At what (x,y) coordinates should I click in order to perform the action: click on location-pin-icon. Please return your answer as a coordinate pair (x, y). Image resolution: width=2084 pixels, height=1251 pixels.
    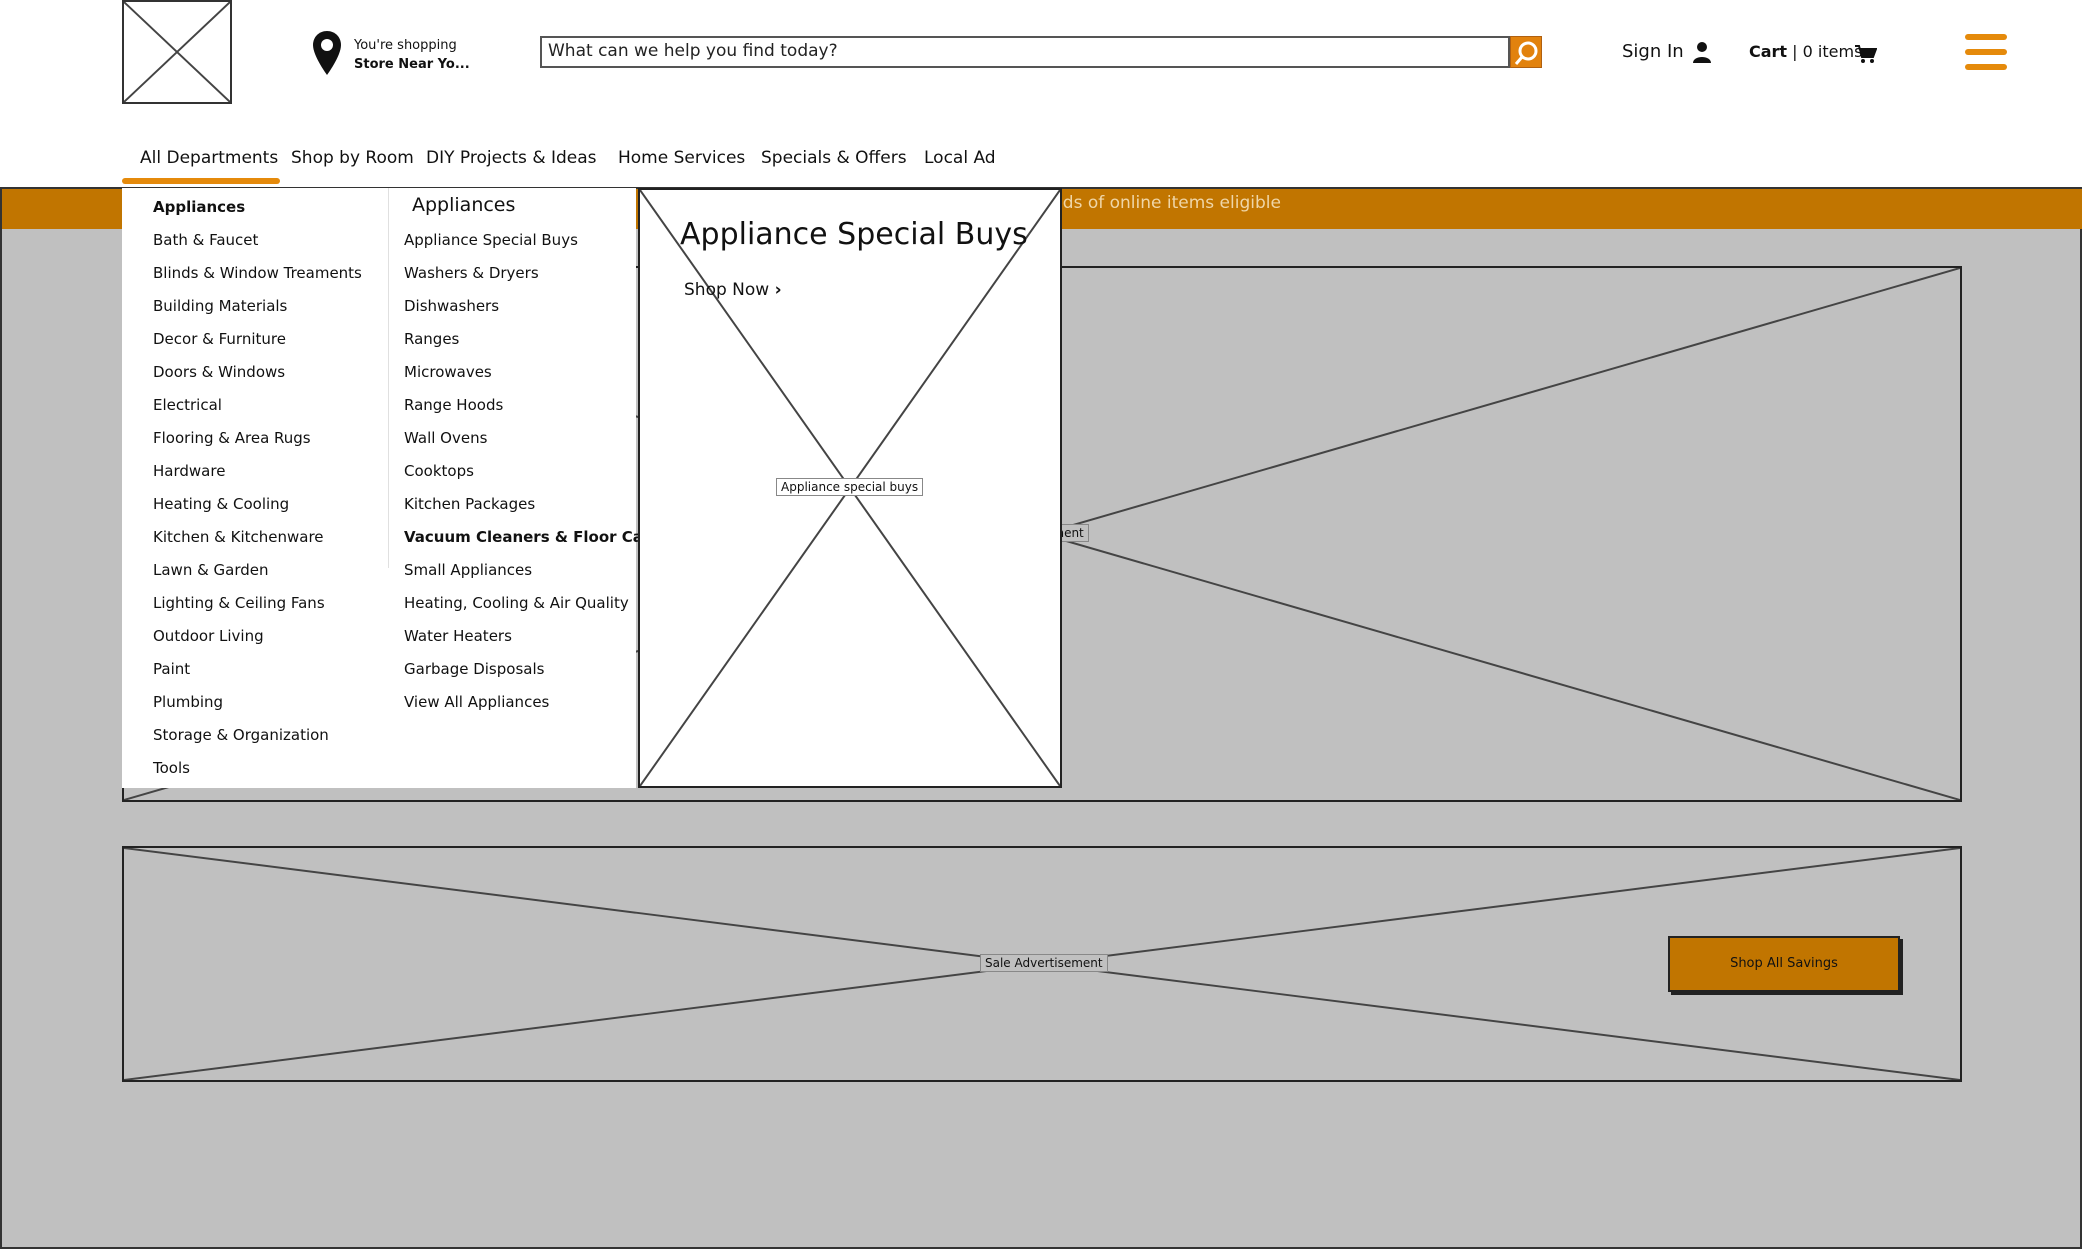
    Looking at the image, I should click on (327, 53).